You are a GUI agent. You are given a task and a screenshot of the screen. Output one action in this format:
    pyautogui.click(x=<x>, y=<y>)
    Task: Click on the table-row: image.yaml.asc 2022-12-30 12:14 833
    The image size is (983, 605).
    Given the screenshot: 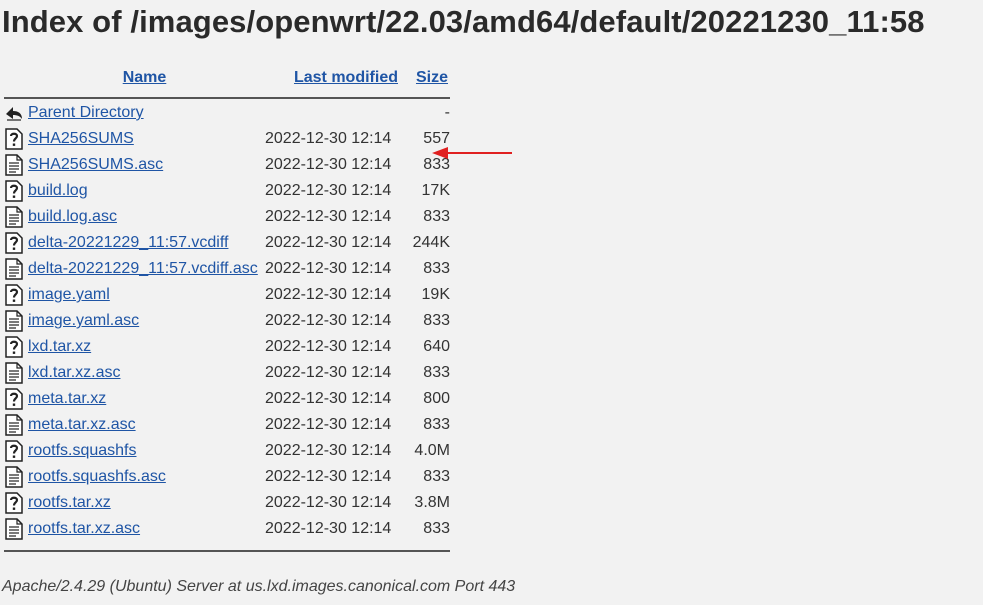 What is the action you would take?
    pyautogui.click(x=227, y=321)
    